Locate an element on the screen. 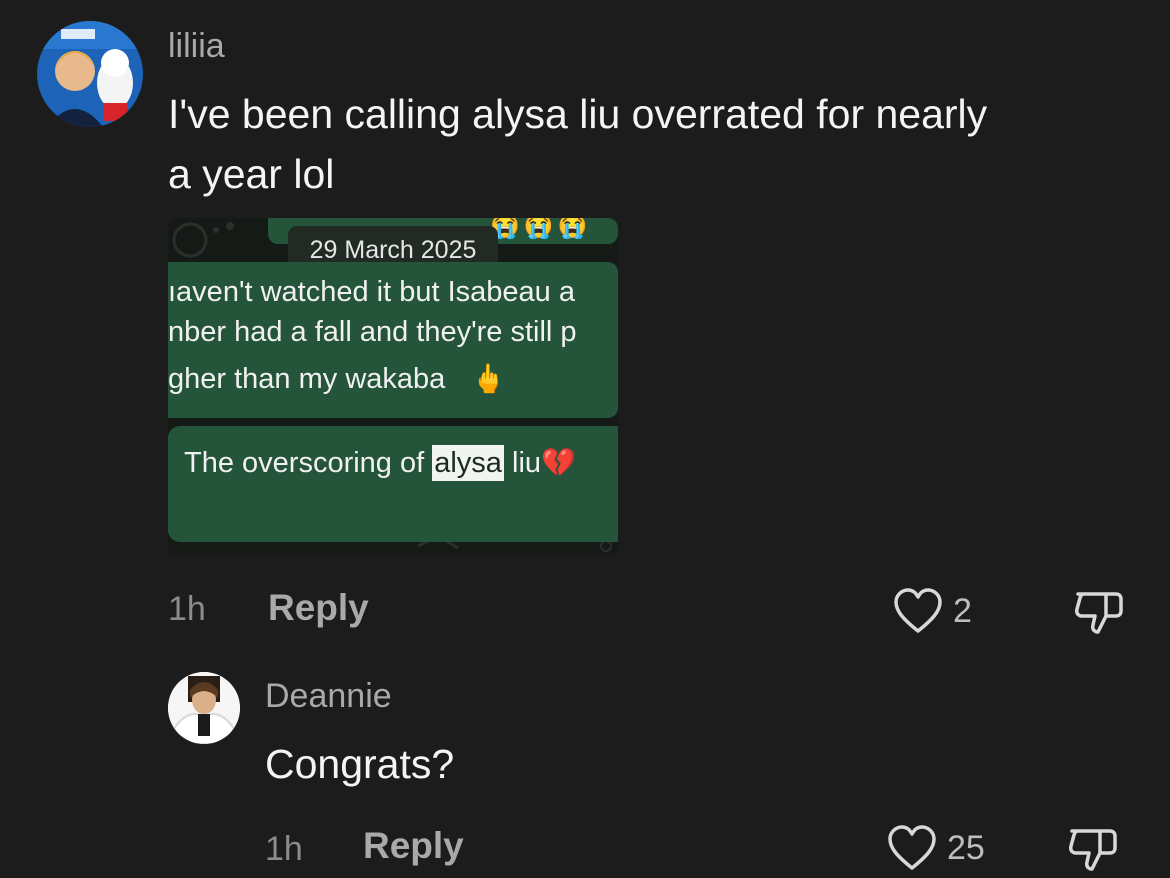 The width and height of the screenshot is (1170, 878). message-text: liu is located at coordinates (522, 463).